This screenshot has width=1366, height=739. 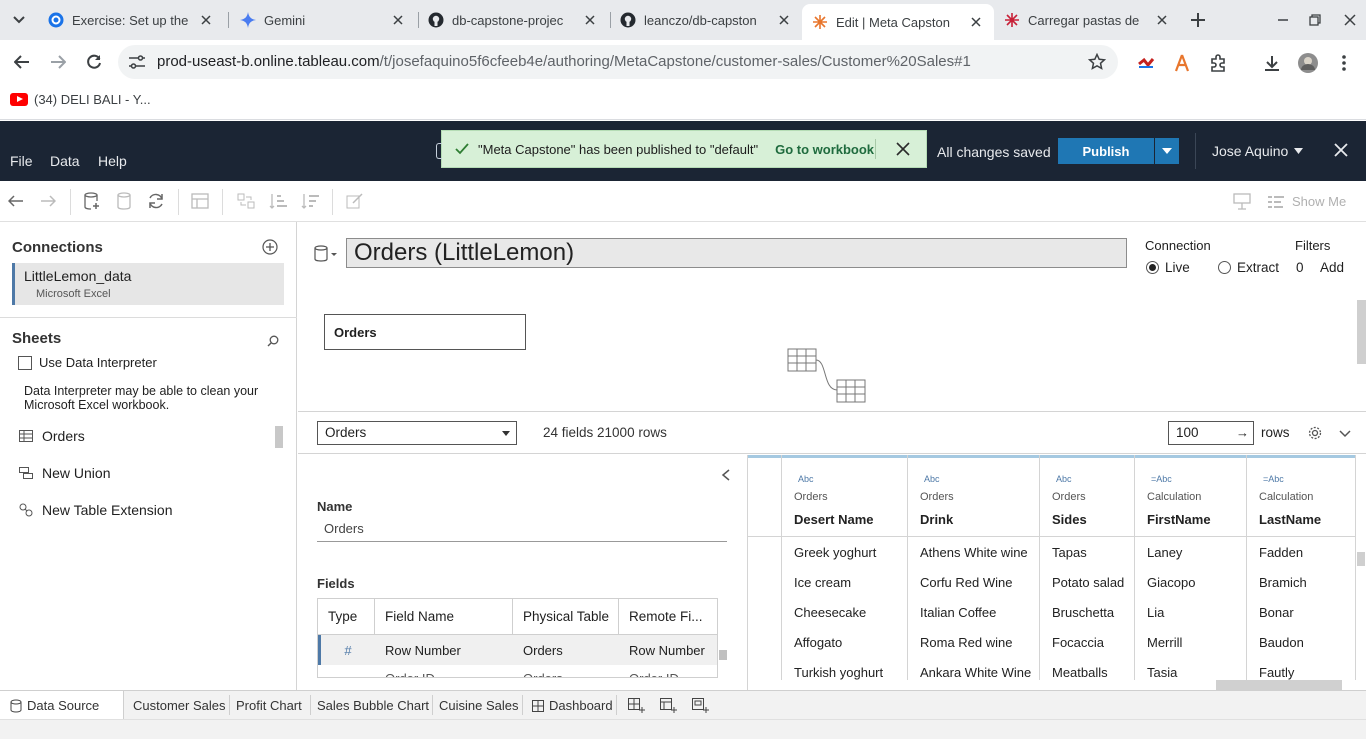 I want to click on browser-tab: Gemini, so click(x=323, y=20).